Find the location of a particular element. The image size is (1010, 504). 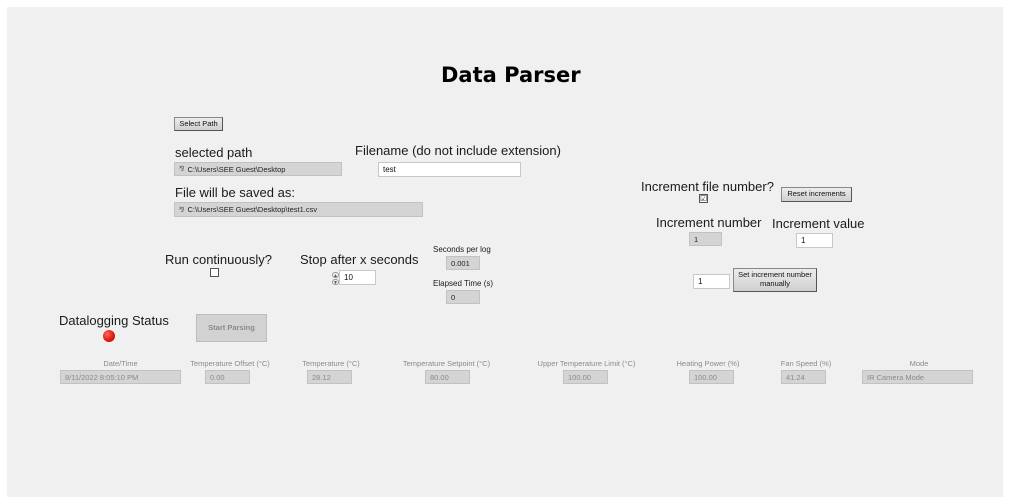

filename-label: Filename (do not include extension) is located at coordinates (458, 150).